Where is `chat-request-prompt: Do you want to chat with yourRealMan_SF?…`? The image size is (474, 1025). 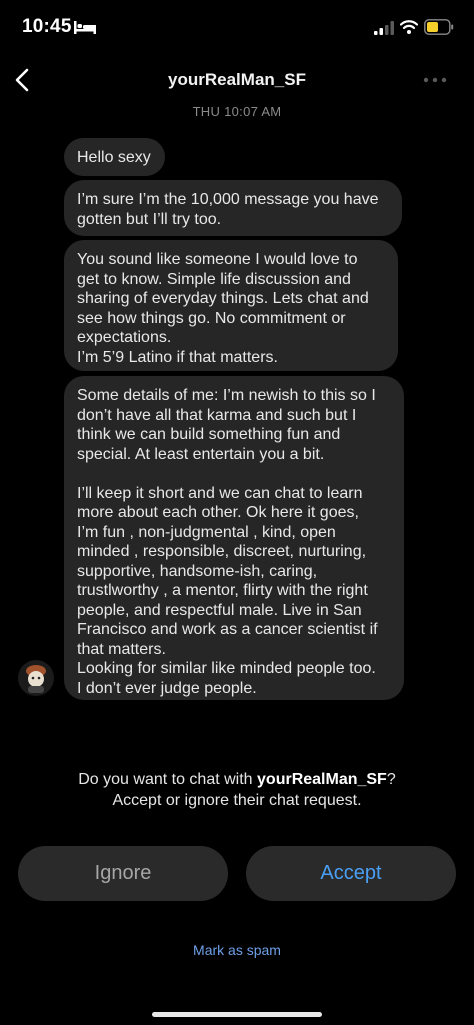 chat-request-prompt: Do you want to chat with yourRealMan_SF?… is located at coordinates (237, 790).